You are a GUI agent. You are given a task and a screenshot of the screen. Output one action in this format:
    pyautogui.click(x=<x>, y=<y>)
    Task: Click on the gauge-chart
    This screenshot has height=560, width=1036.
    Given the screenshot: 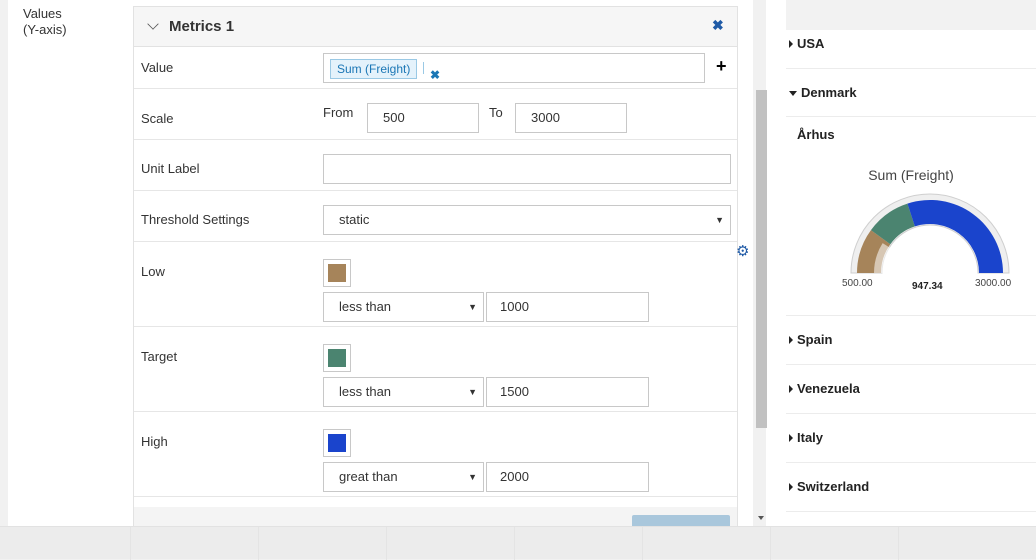 What is the action you would take?
    pyautogui.click(x=930, y=233)
    